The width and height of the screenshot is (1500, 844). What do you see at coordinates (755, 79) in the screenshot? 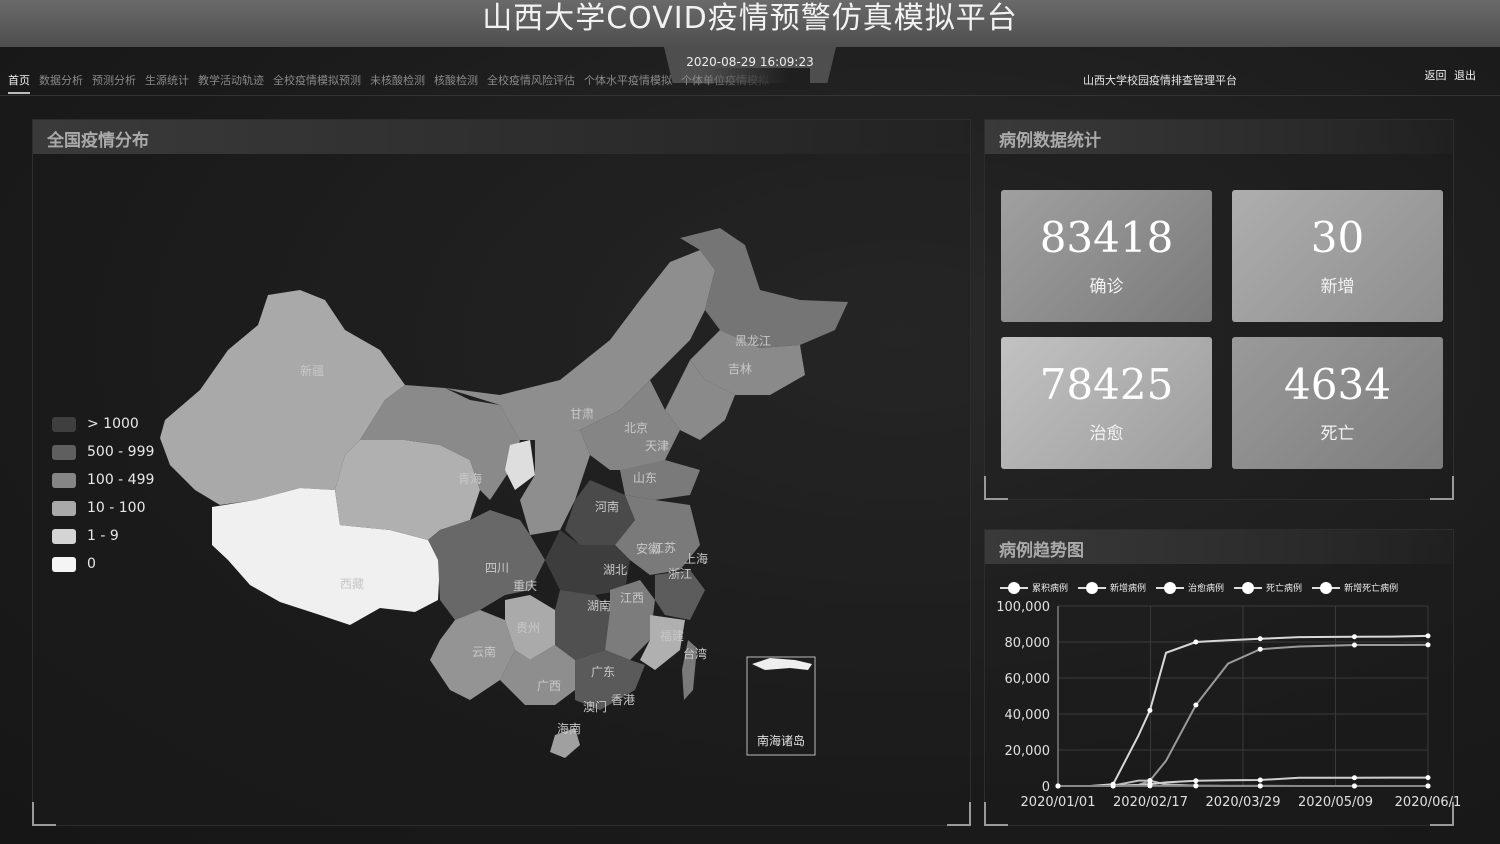
I see `nav-fade` at bounding box center [755, 79].